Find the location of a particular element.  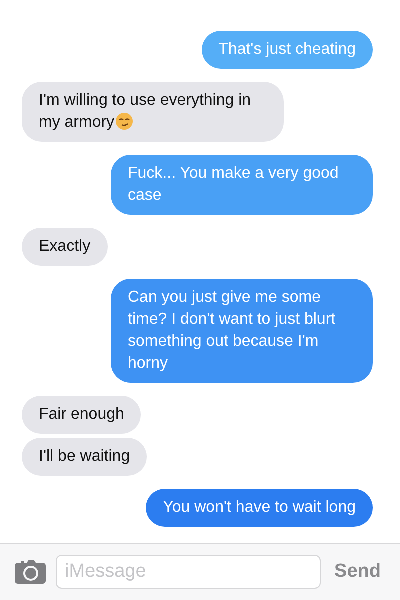

message-bubble: I'm willing to use everything in my armory is located at coordinates (153, 112).